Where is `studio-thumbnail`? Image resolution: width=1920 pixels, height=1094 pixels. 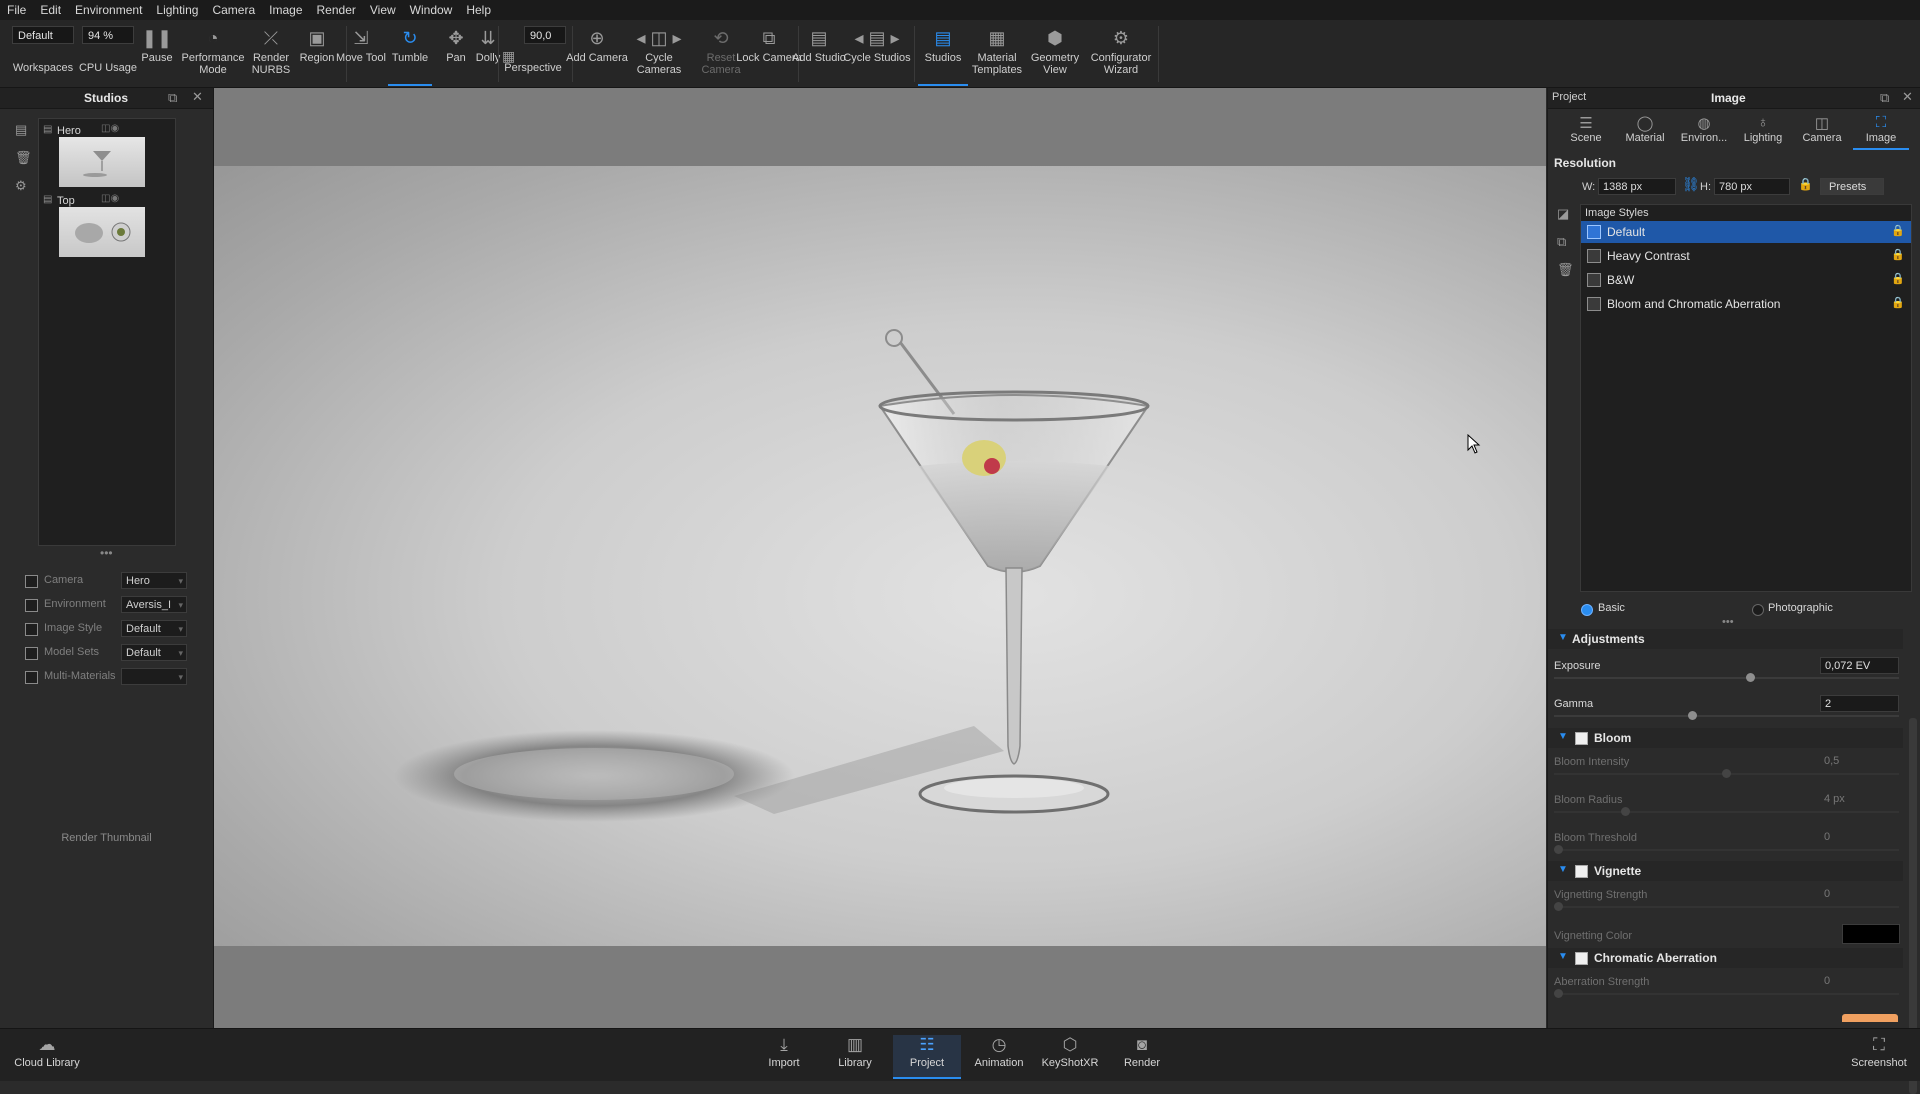
studio-thumbnail is located at coordinates (102, 232).